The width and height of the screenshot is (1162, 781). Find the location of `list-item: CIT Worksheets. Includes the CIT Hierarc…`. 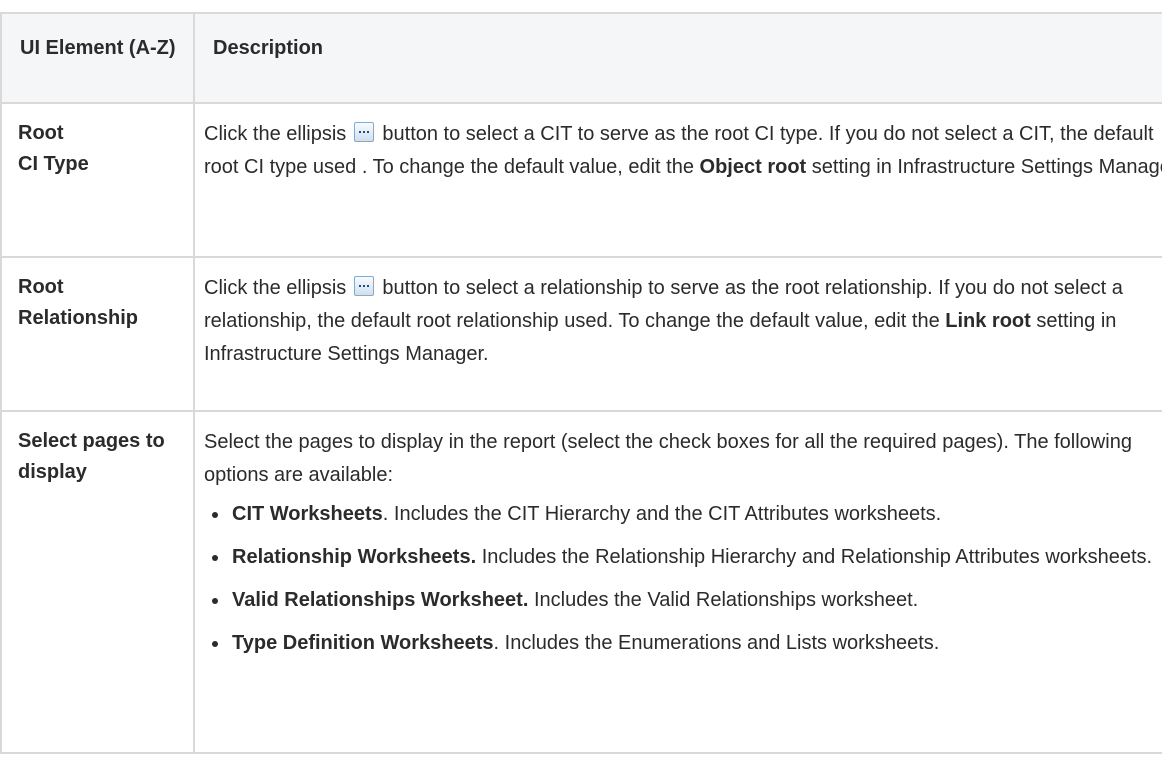

list-item: CIT Worksheets. Includes the CIT Hierarc… is located at coordinates (683, 514).